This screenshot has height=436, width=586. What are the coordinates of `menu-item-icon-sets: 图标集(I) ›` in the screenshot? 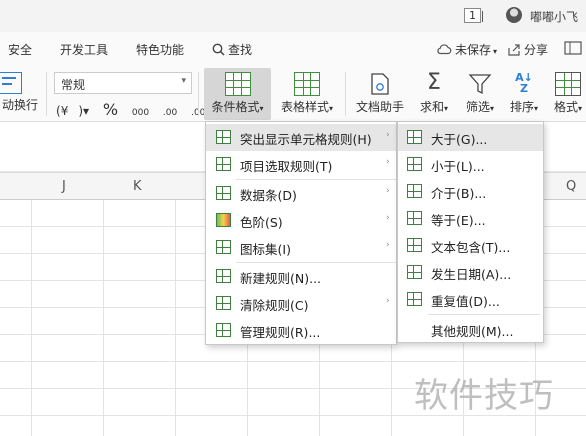 It's located at (301, 247).